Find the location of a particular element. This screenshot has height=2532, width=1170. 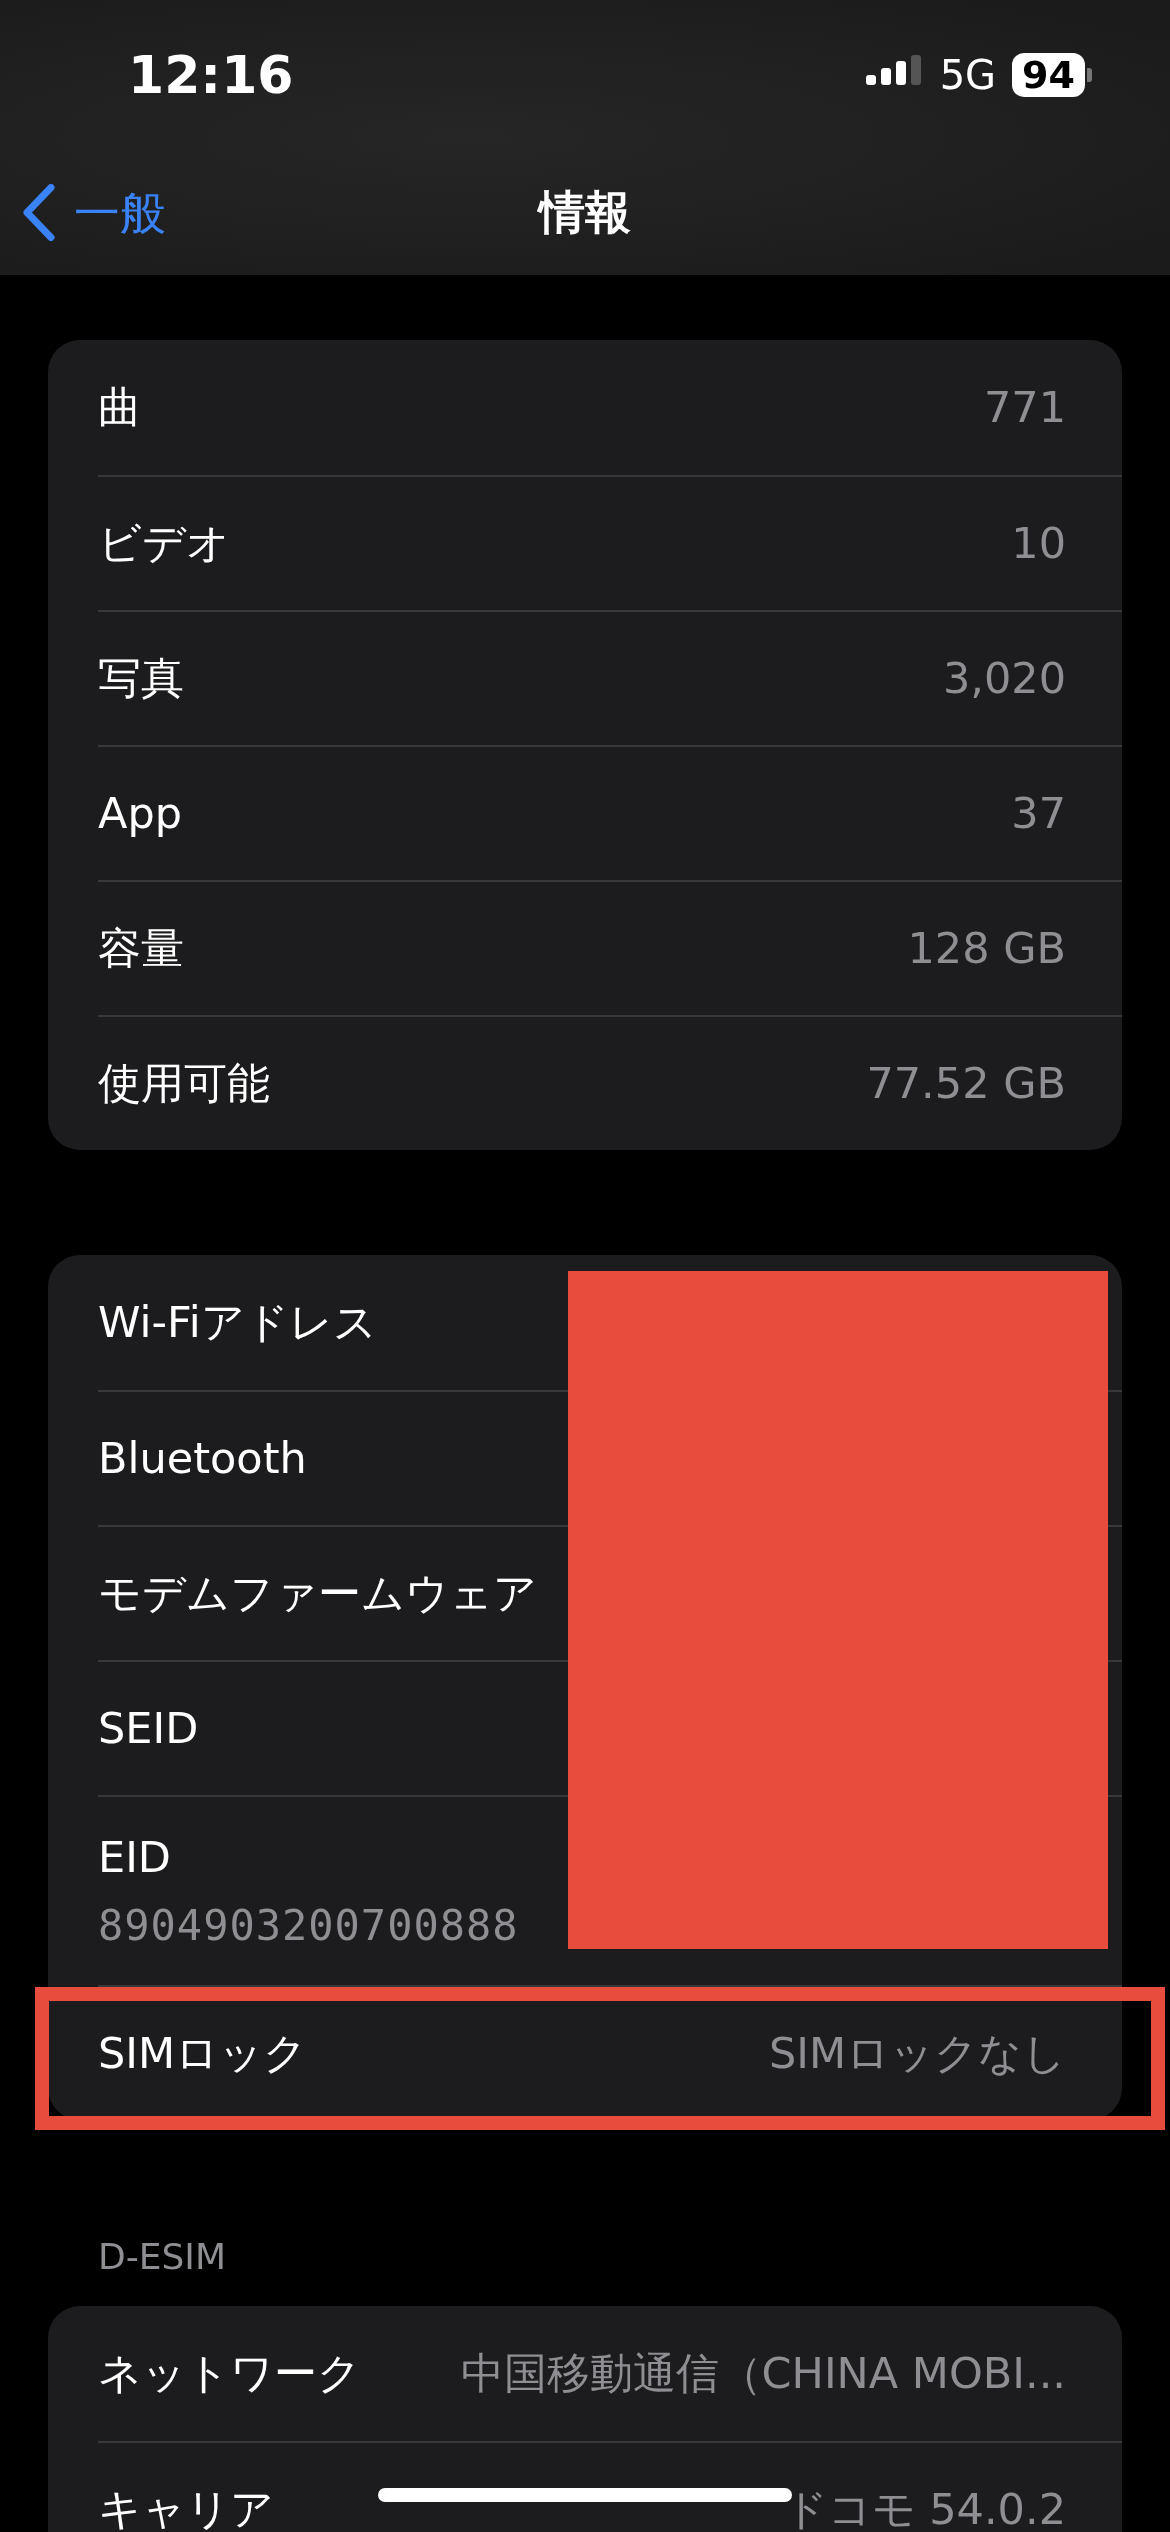

row-label: キャリア is located at coordinates (186, 2507).